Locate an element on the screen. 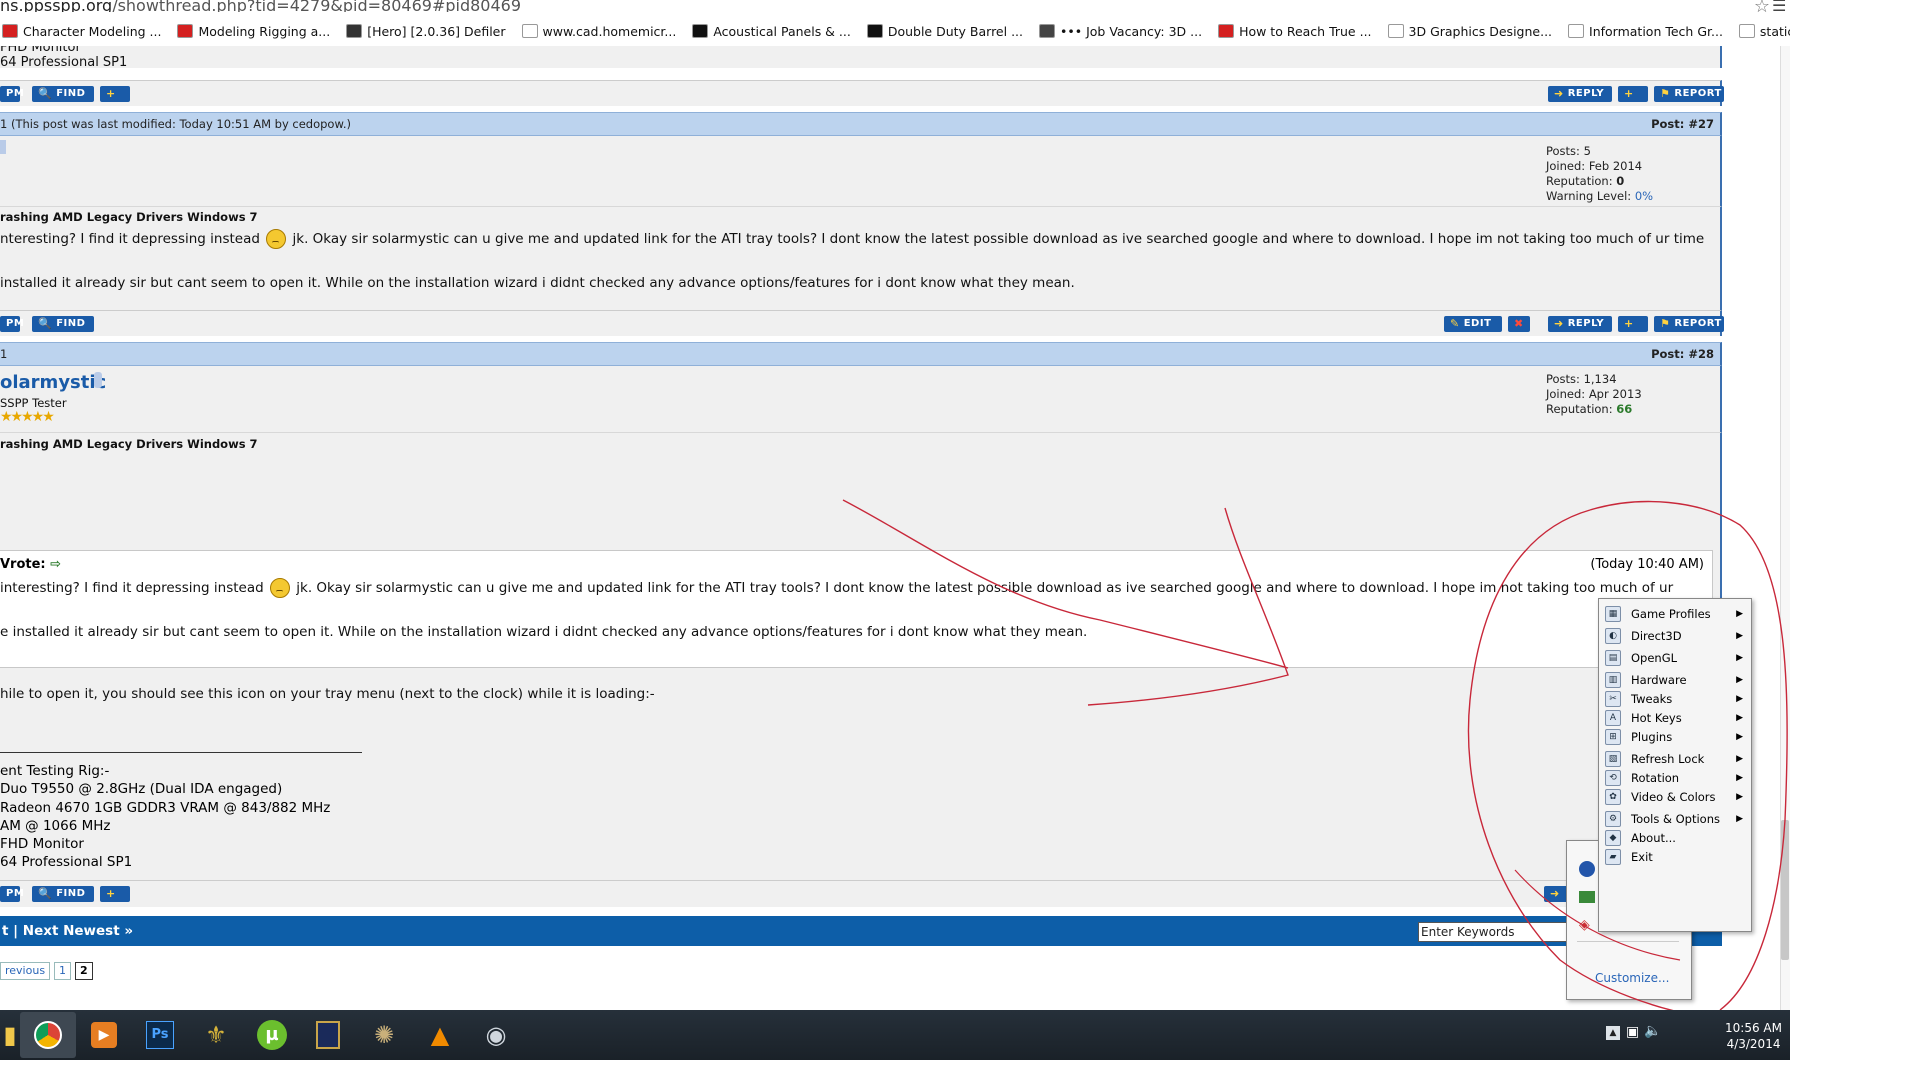  rotation-icon: ⟲ is located at coordinates (1613, 778).